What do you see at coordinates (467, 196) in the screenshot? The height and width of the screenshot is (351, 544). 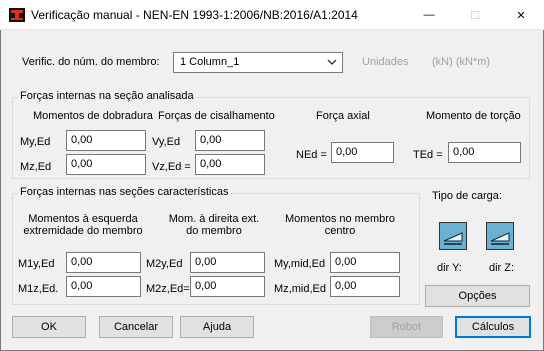 I see `load-type-title: Tipo de carga:` at bounding box center [467, 196].